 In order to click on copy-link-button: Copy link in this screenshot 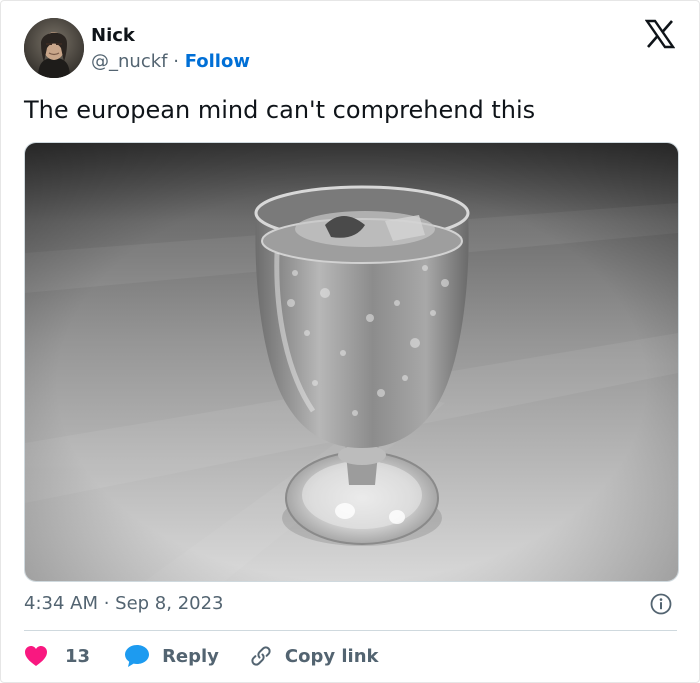, I will do `click(314, 656)`.